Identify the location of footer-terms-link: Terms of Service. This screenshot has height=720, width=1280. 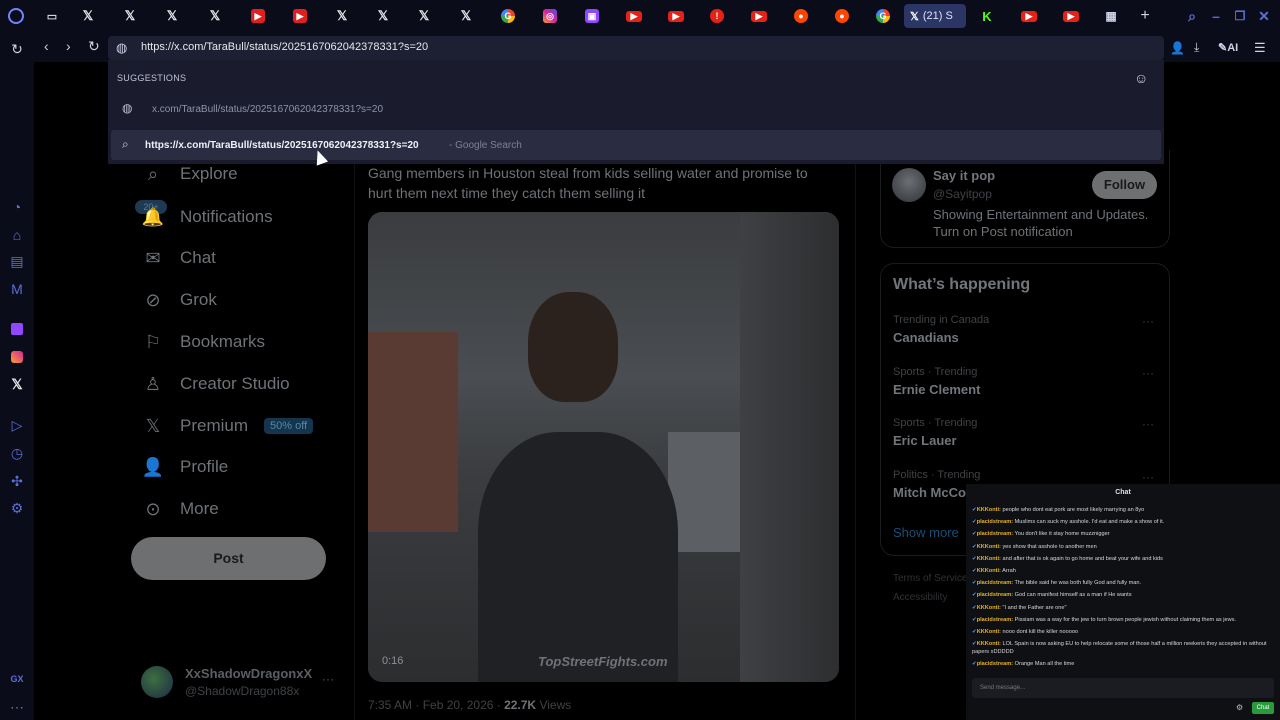
(930, 578).